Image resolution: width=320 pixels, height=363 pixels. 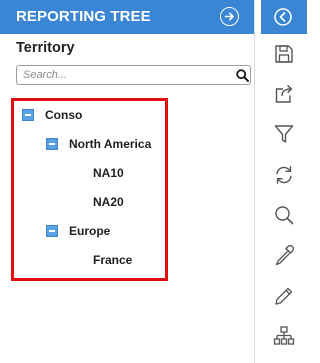 What do you see at coordinates (83, 16) in the screenshot?
I see `panel-title: REPORTING TREE` at bounding box center [83, 16].